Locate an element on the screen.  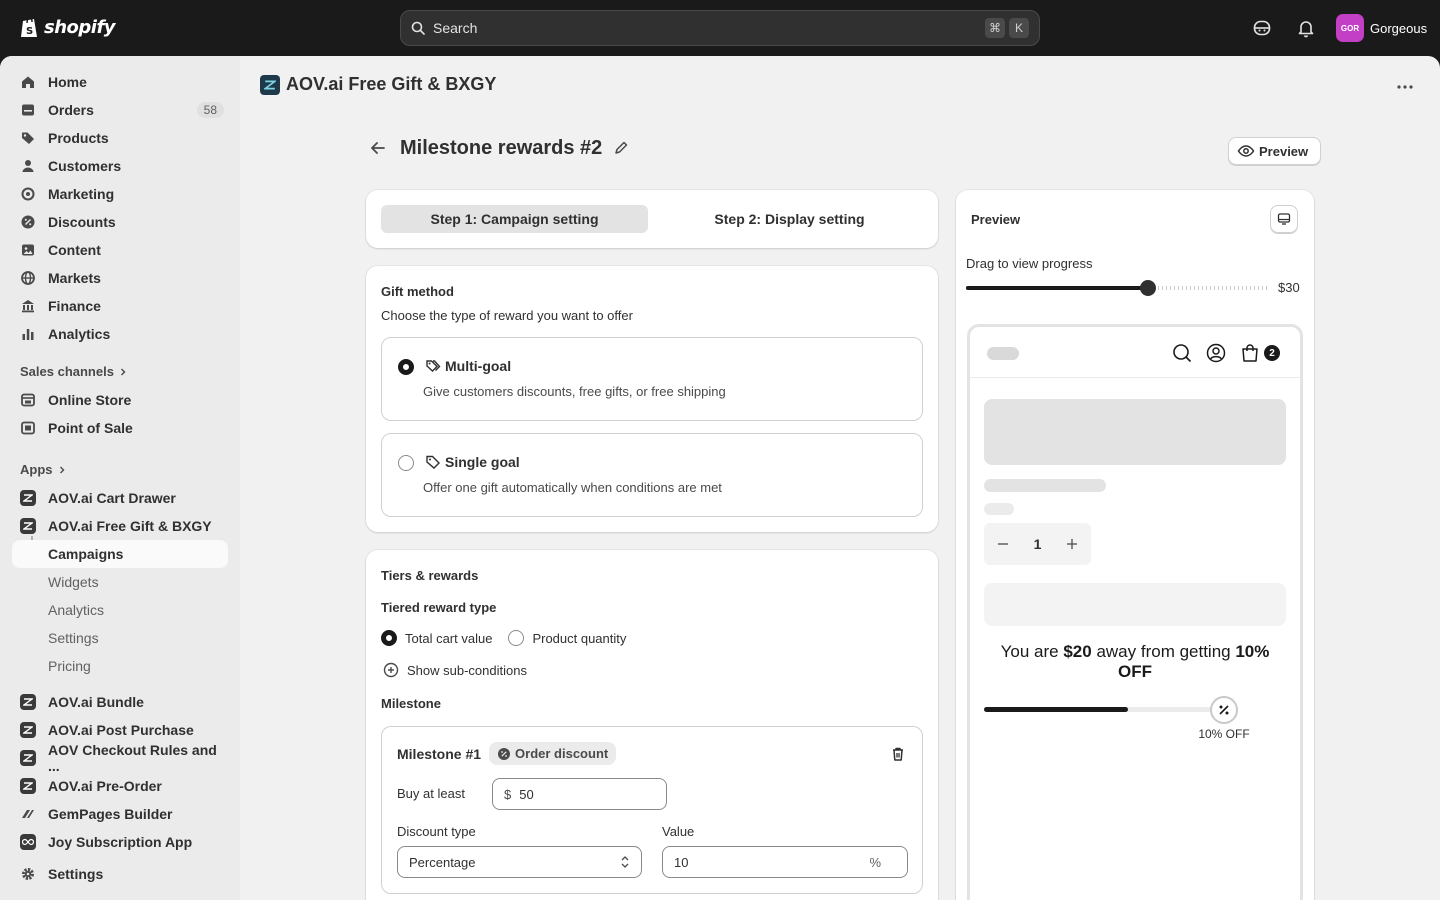
sidebar-item-marketing: Marketing is located at coordinates (120, 194).